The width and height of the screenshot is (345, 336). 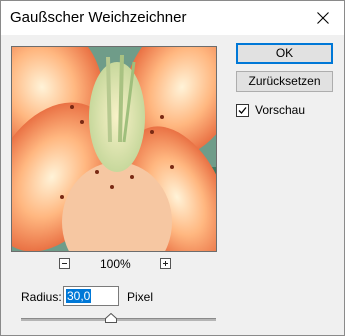 What do you see at coordinates (41, 297) in the screenshot?
I see `radius-label: Radius:` at bounding box center [41, 297].